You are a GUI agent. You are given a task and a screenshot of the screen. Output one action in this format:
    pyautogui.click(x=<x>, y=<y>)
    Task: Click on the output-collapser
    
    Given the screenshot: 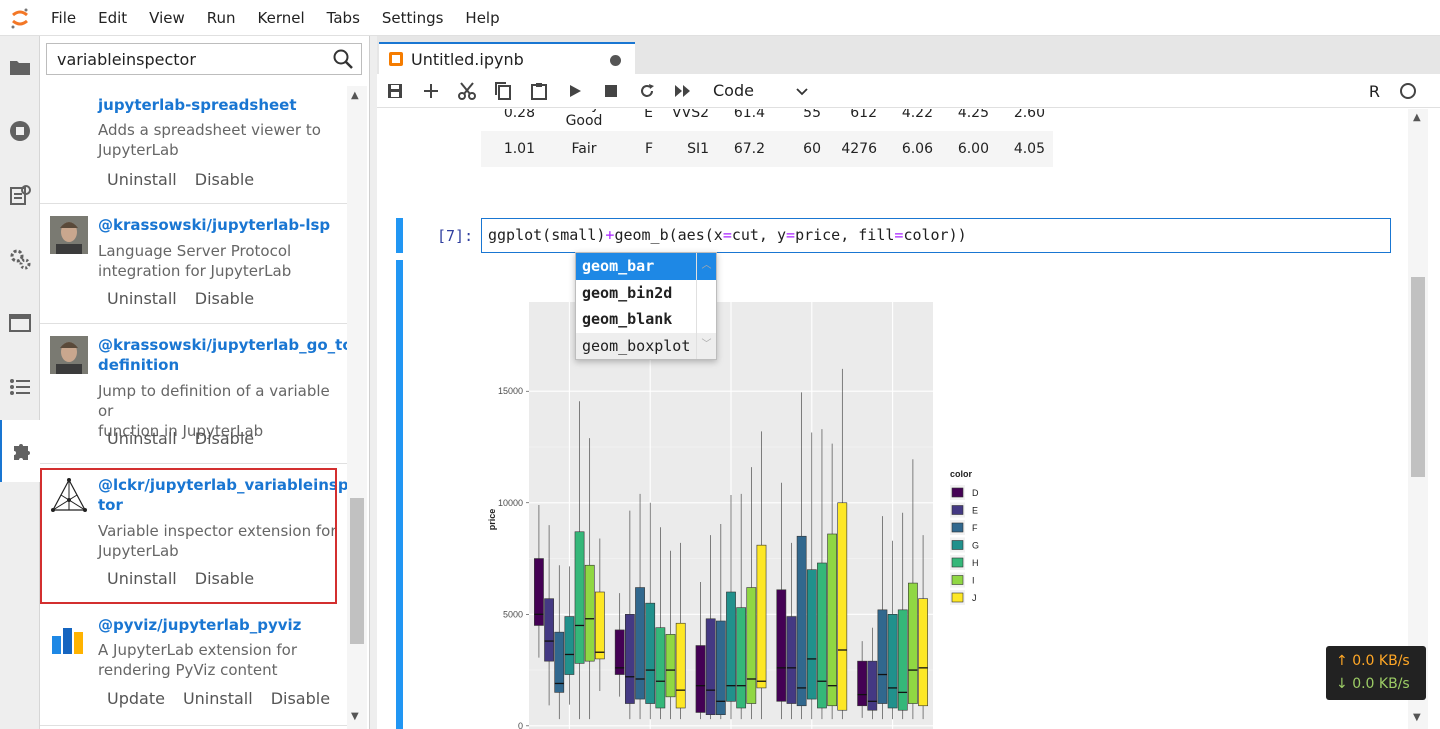 What is the action you would take?
    pyautogui.click(x=399, y=494)
    